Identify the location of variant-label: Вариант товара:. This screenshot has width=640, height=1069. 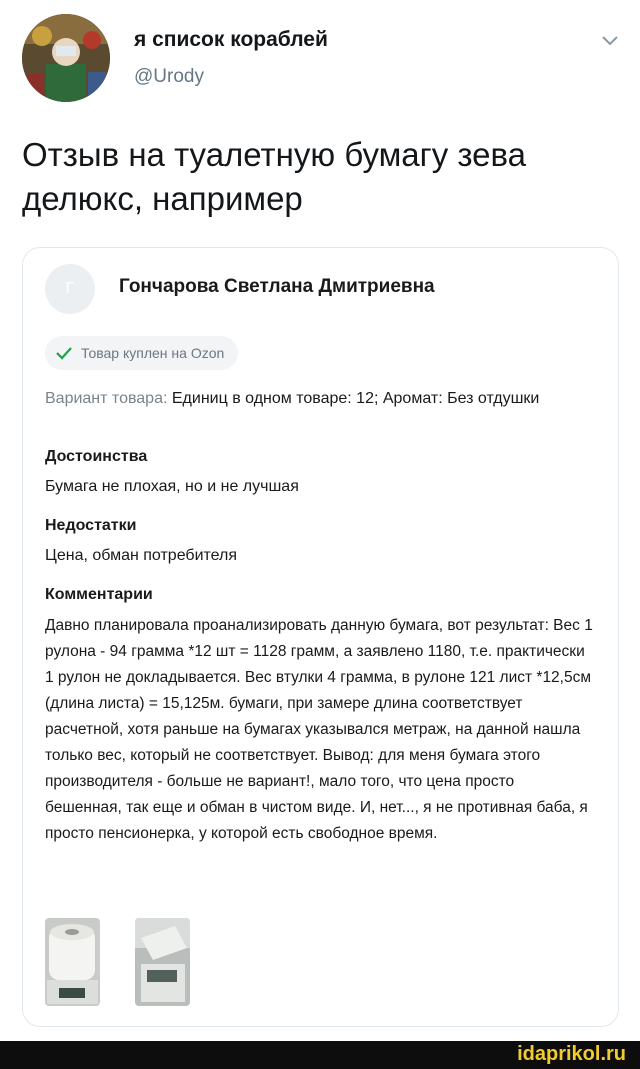
(106, 398).